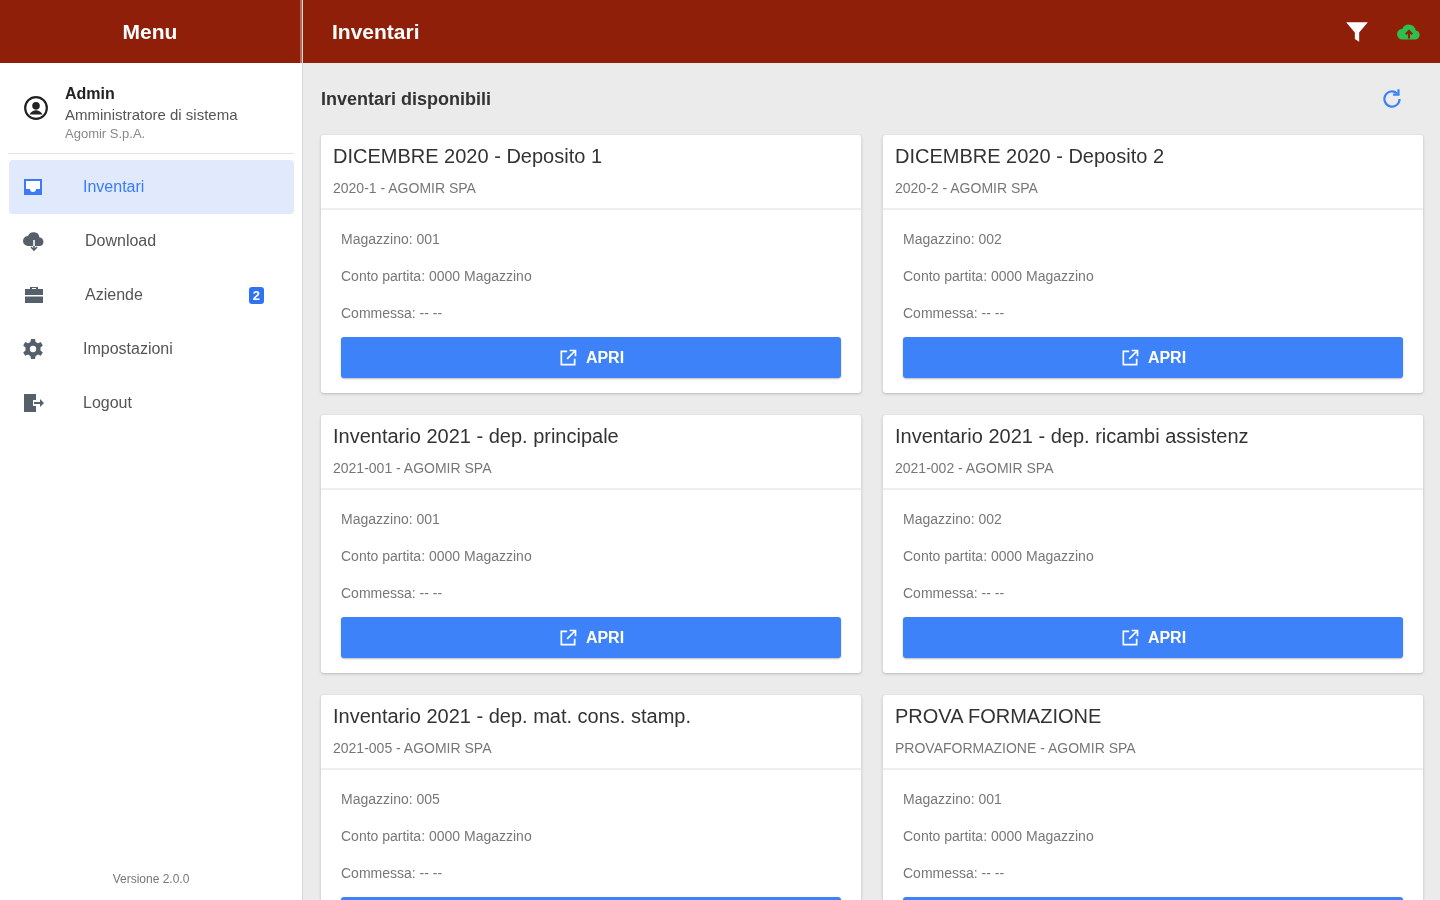 The image size is (1440, 900). I want to click on settings-icon, so click(33, 349).